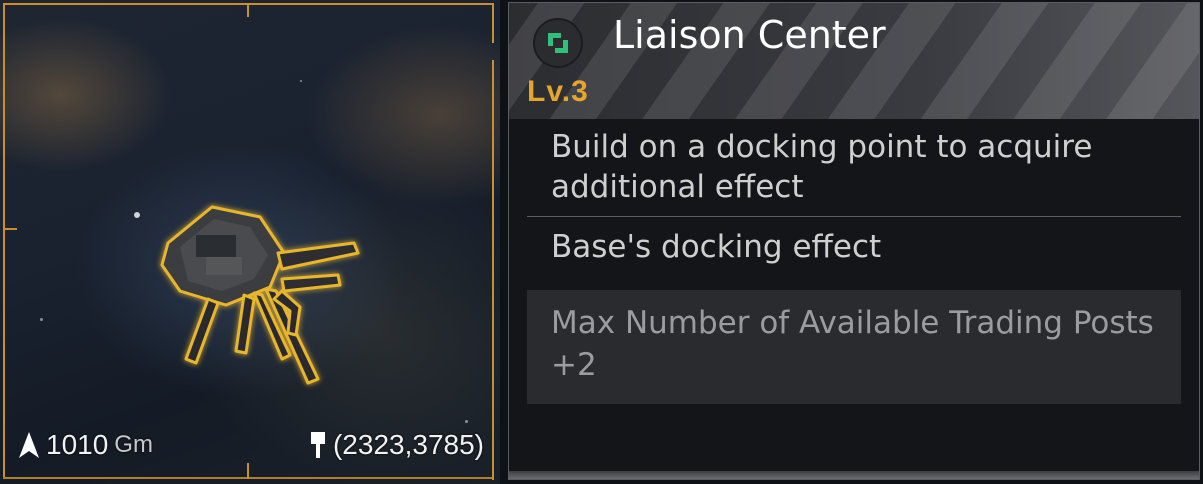  Describe the element at coordinates (854, 475) in the screenshot. I see `panel-bottom-bar` at that location.